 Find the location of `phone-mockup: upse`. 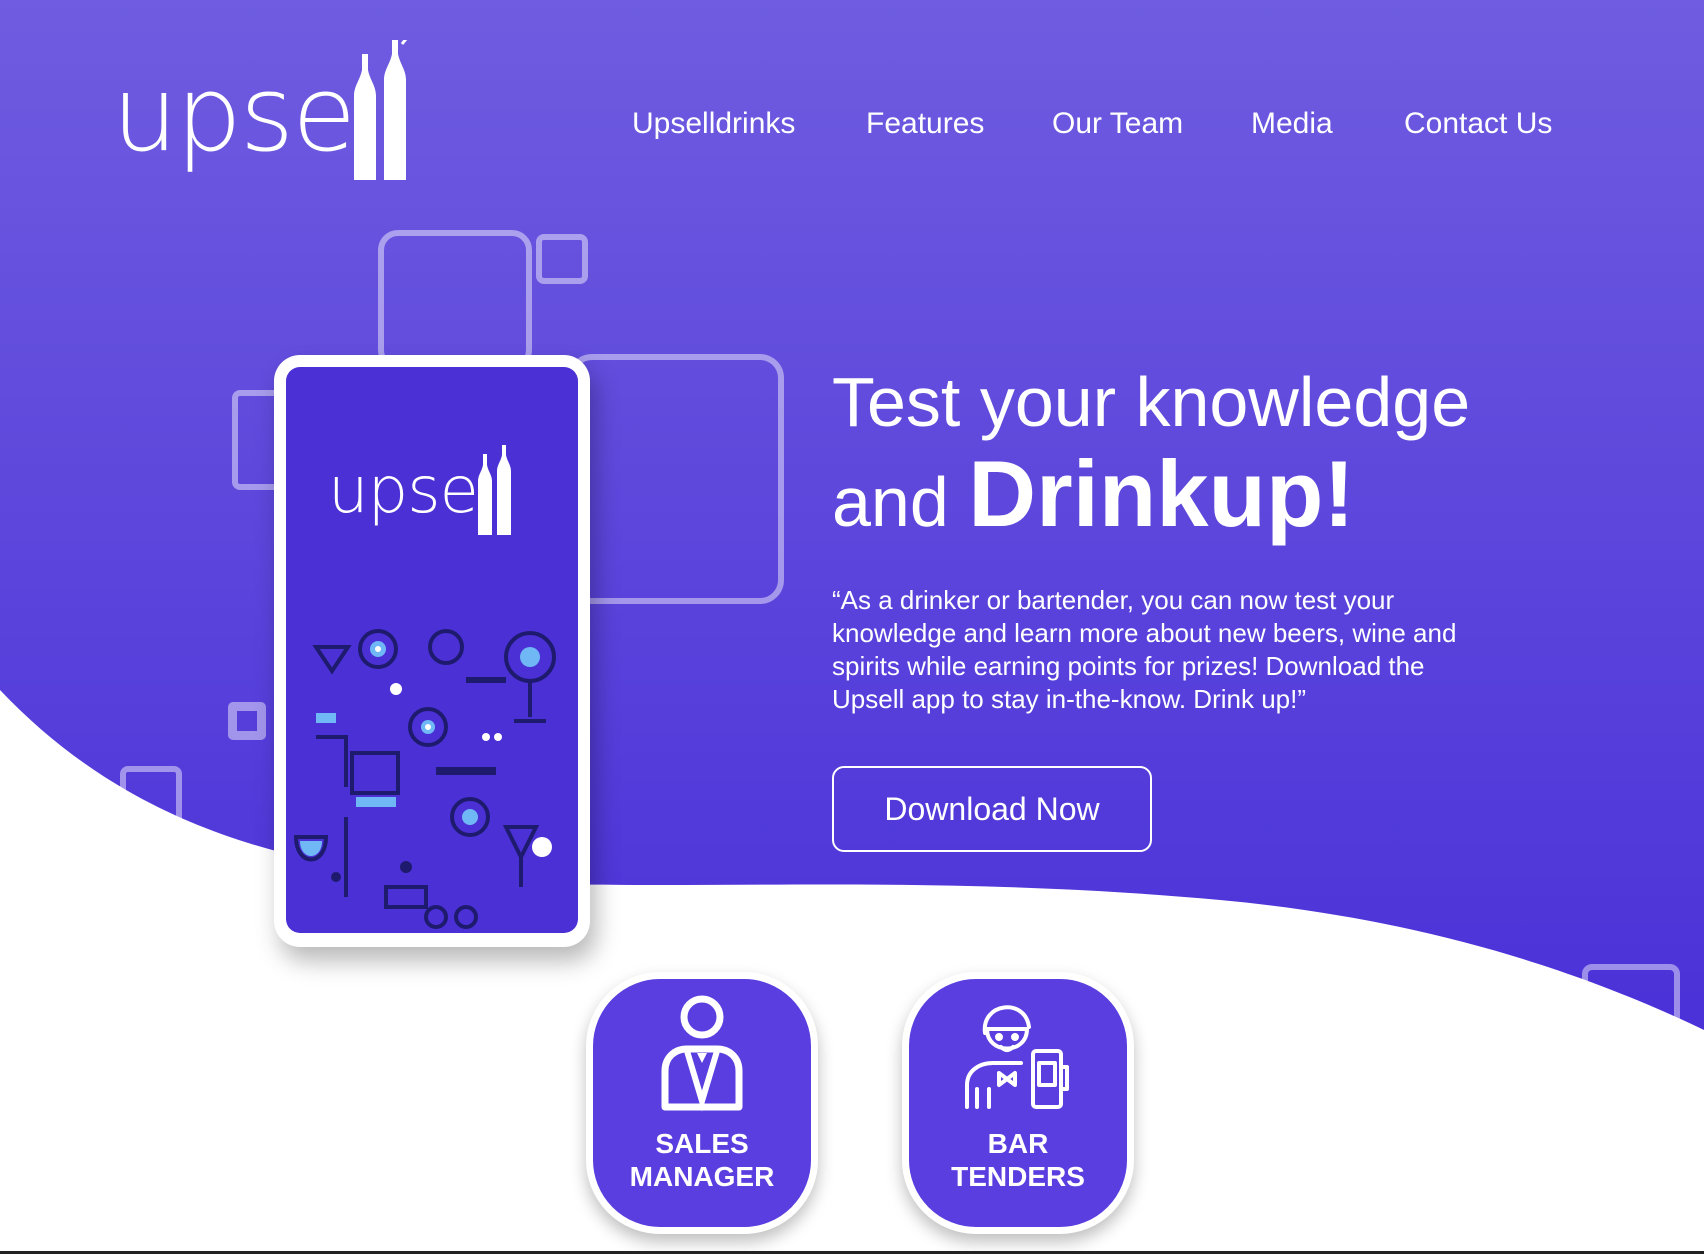

phone-mockup: upse is located at coordinates (432, 651).